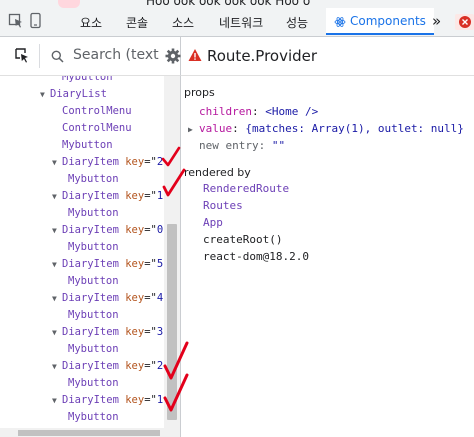 The width and height of the screenshot is (474, 437). Describe the element at coordinates (223, 205) in the screenshot. I see `rendered-by-item: Routes` at that location.